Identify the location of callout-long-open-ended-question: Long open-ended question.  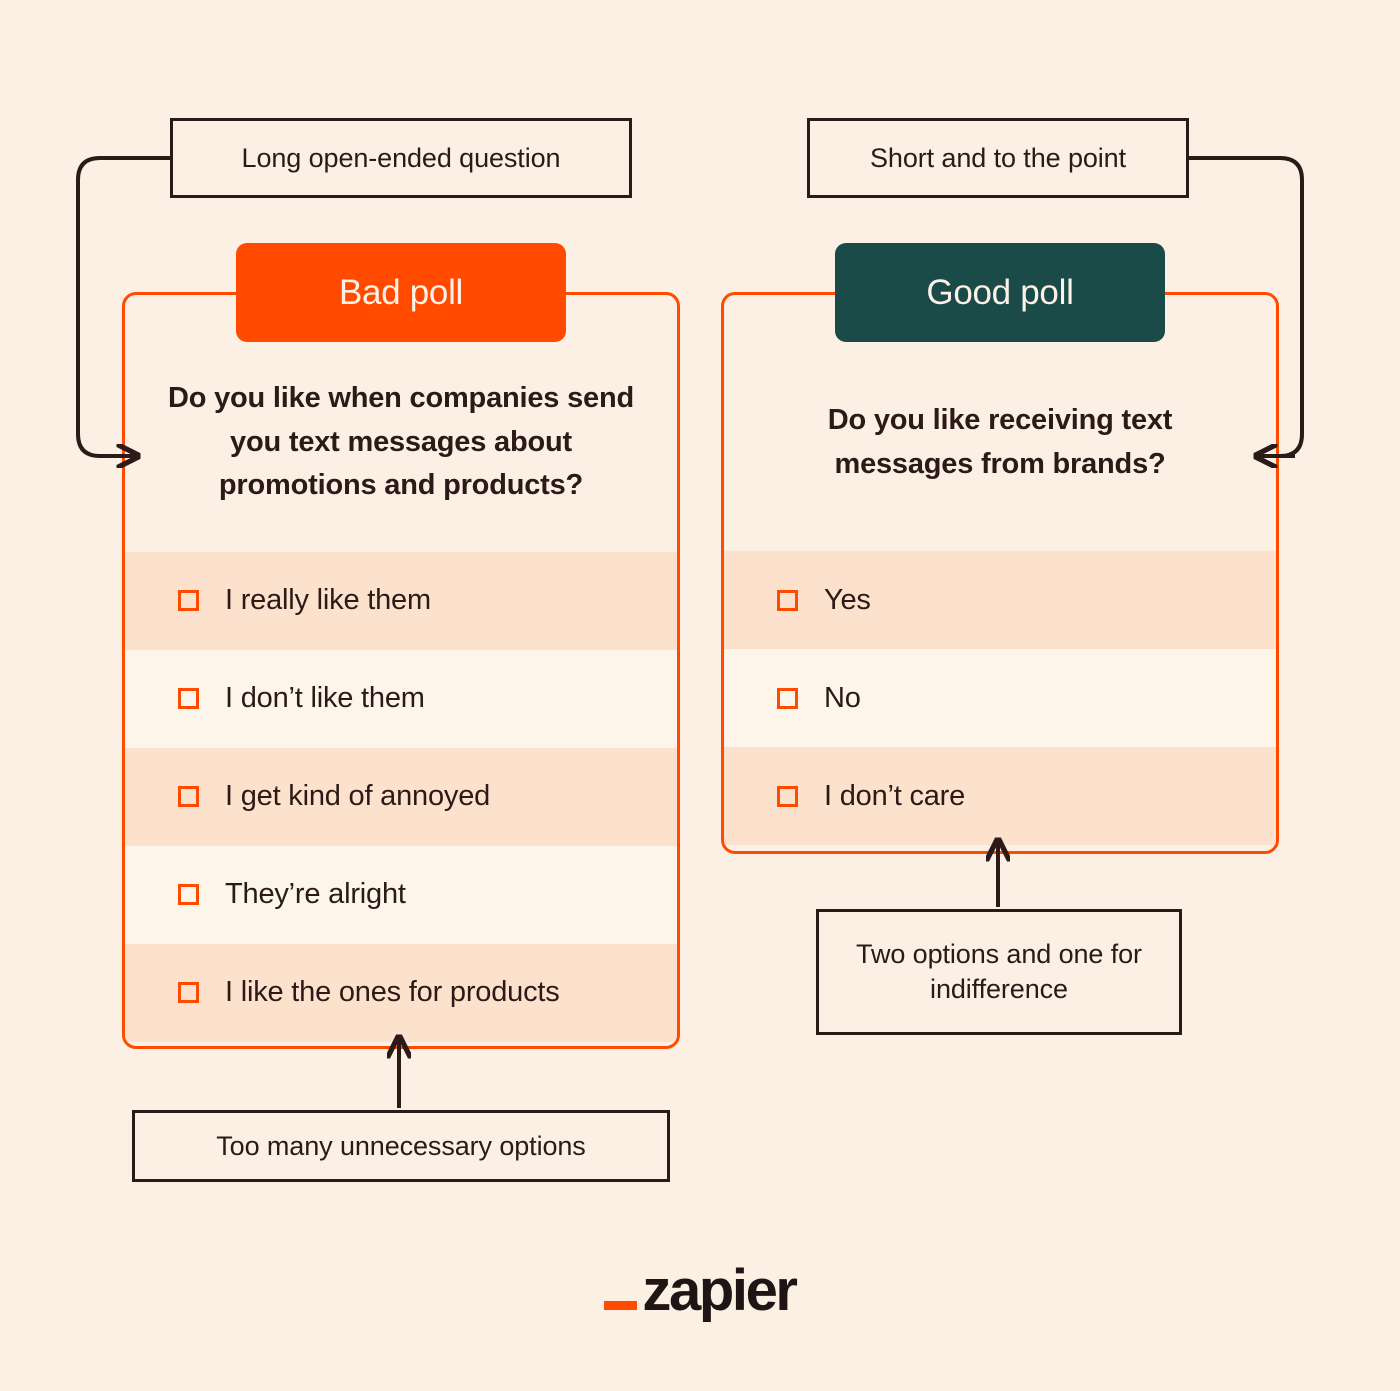
(401, 158).